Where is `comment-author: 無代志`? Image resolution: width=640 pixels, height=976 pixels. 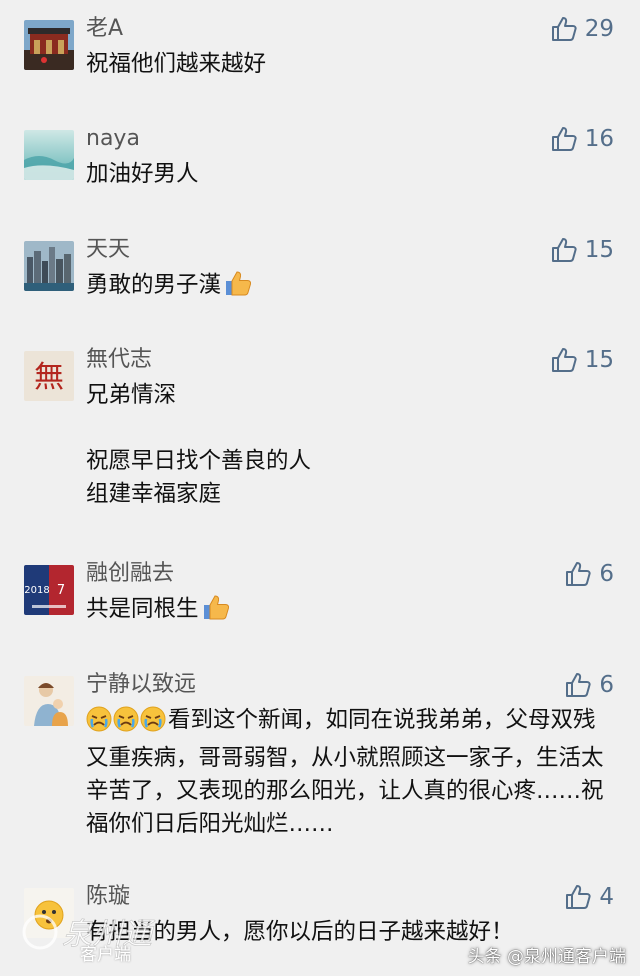
comment-author: 無代志 is located at coordinates (119, 360).